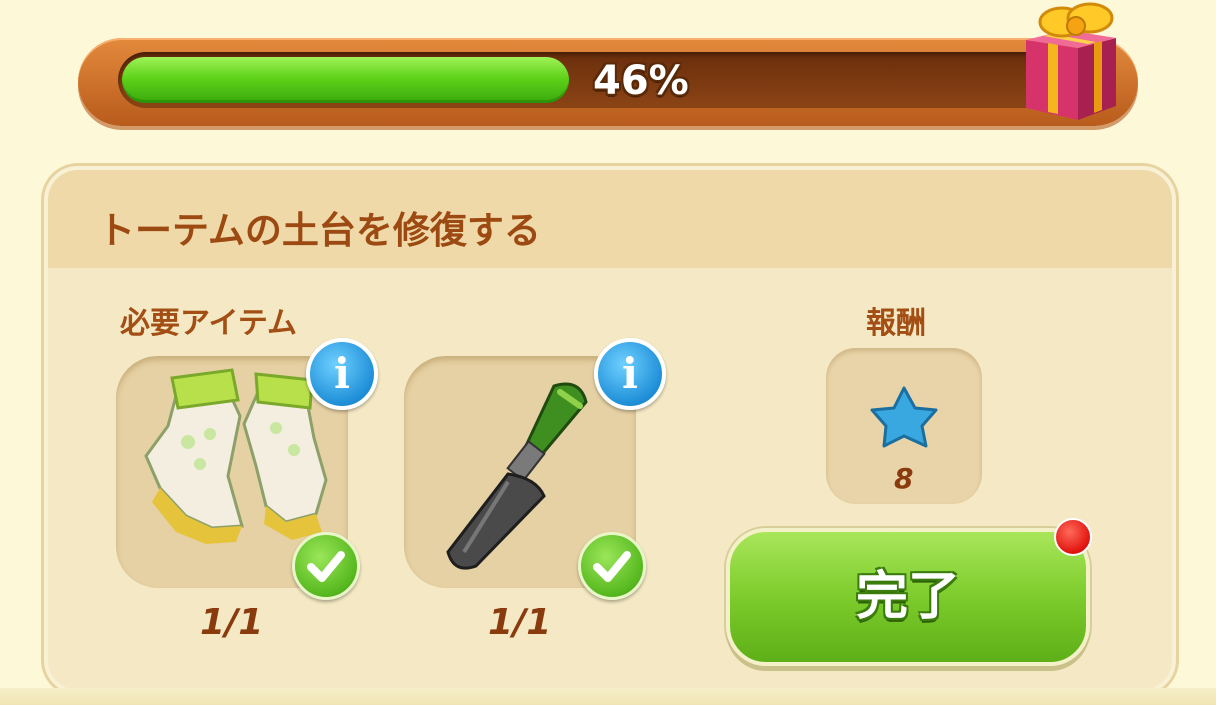 The height and width of the screenshot is (705, 1216). I want to click on reward-value: 8, so click(904, 478).